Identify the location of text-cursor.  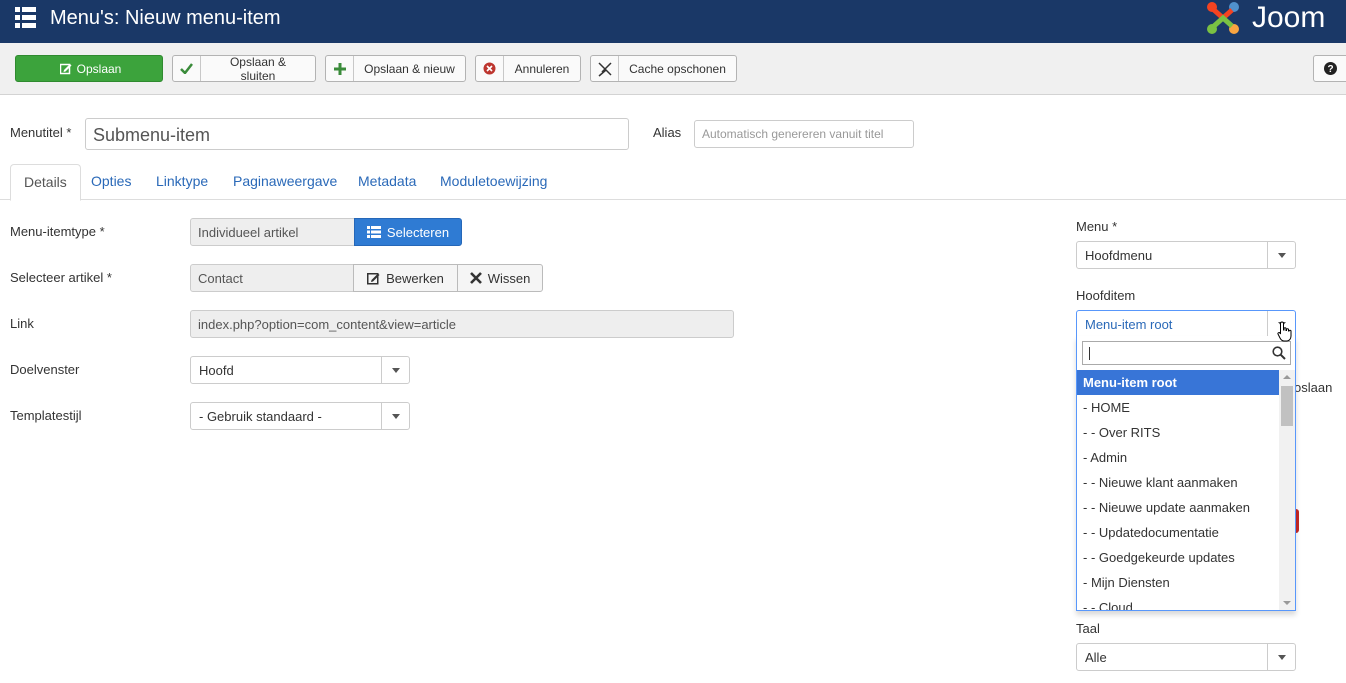
(1089, 353).